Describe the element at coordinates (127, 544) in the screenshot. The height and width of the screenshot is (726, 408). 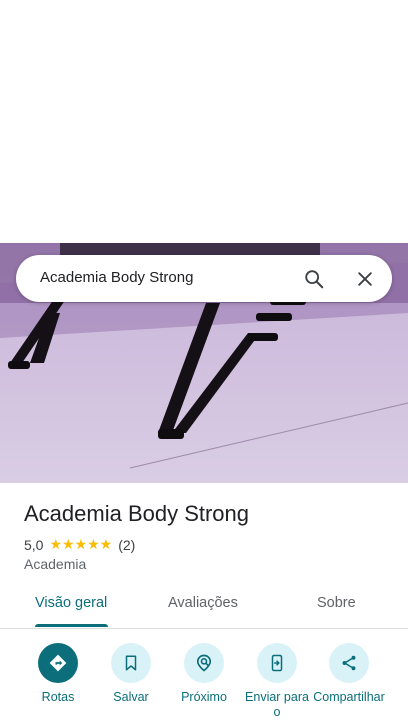
I see `review-count: (2)` at that location.